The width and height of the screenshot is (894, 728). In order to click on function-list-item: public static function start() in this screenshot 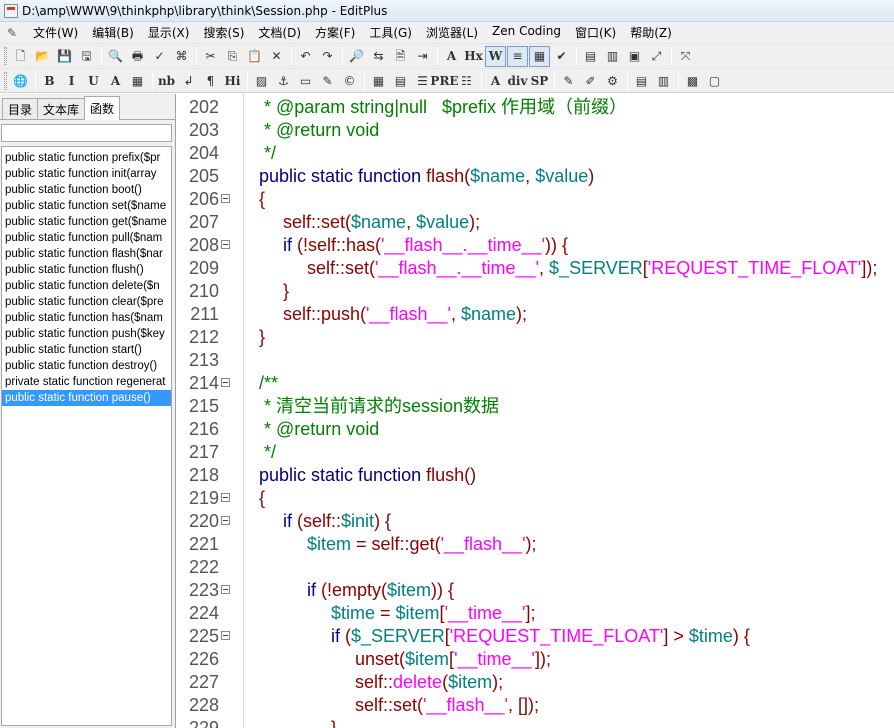, I will do `click(86, 350)`.